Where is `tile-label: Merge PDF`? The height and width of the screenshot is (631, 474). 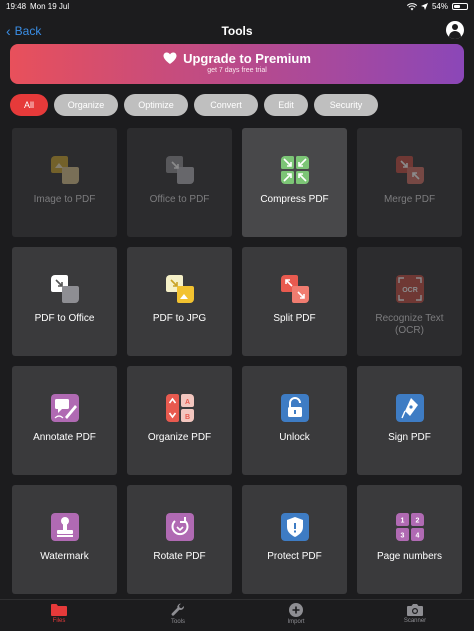
tile-label: Merge PDF is located at coordinates (409, 199).